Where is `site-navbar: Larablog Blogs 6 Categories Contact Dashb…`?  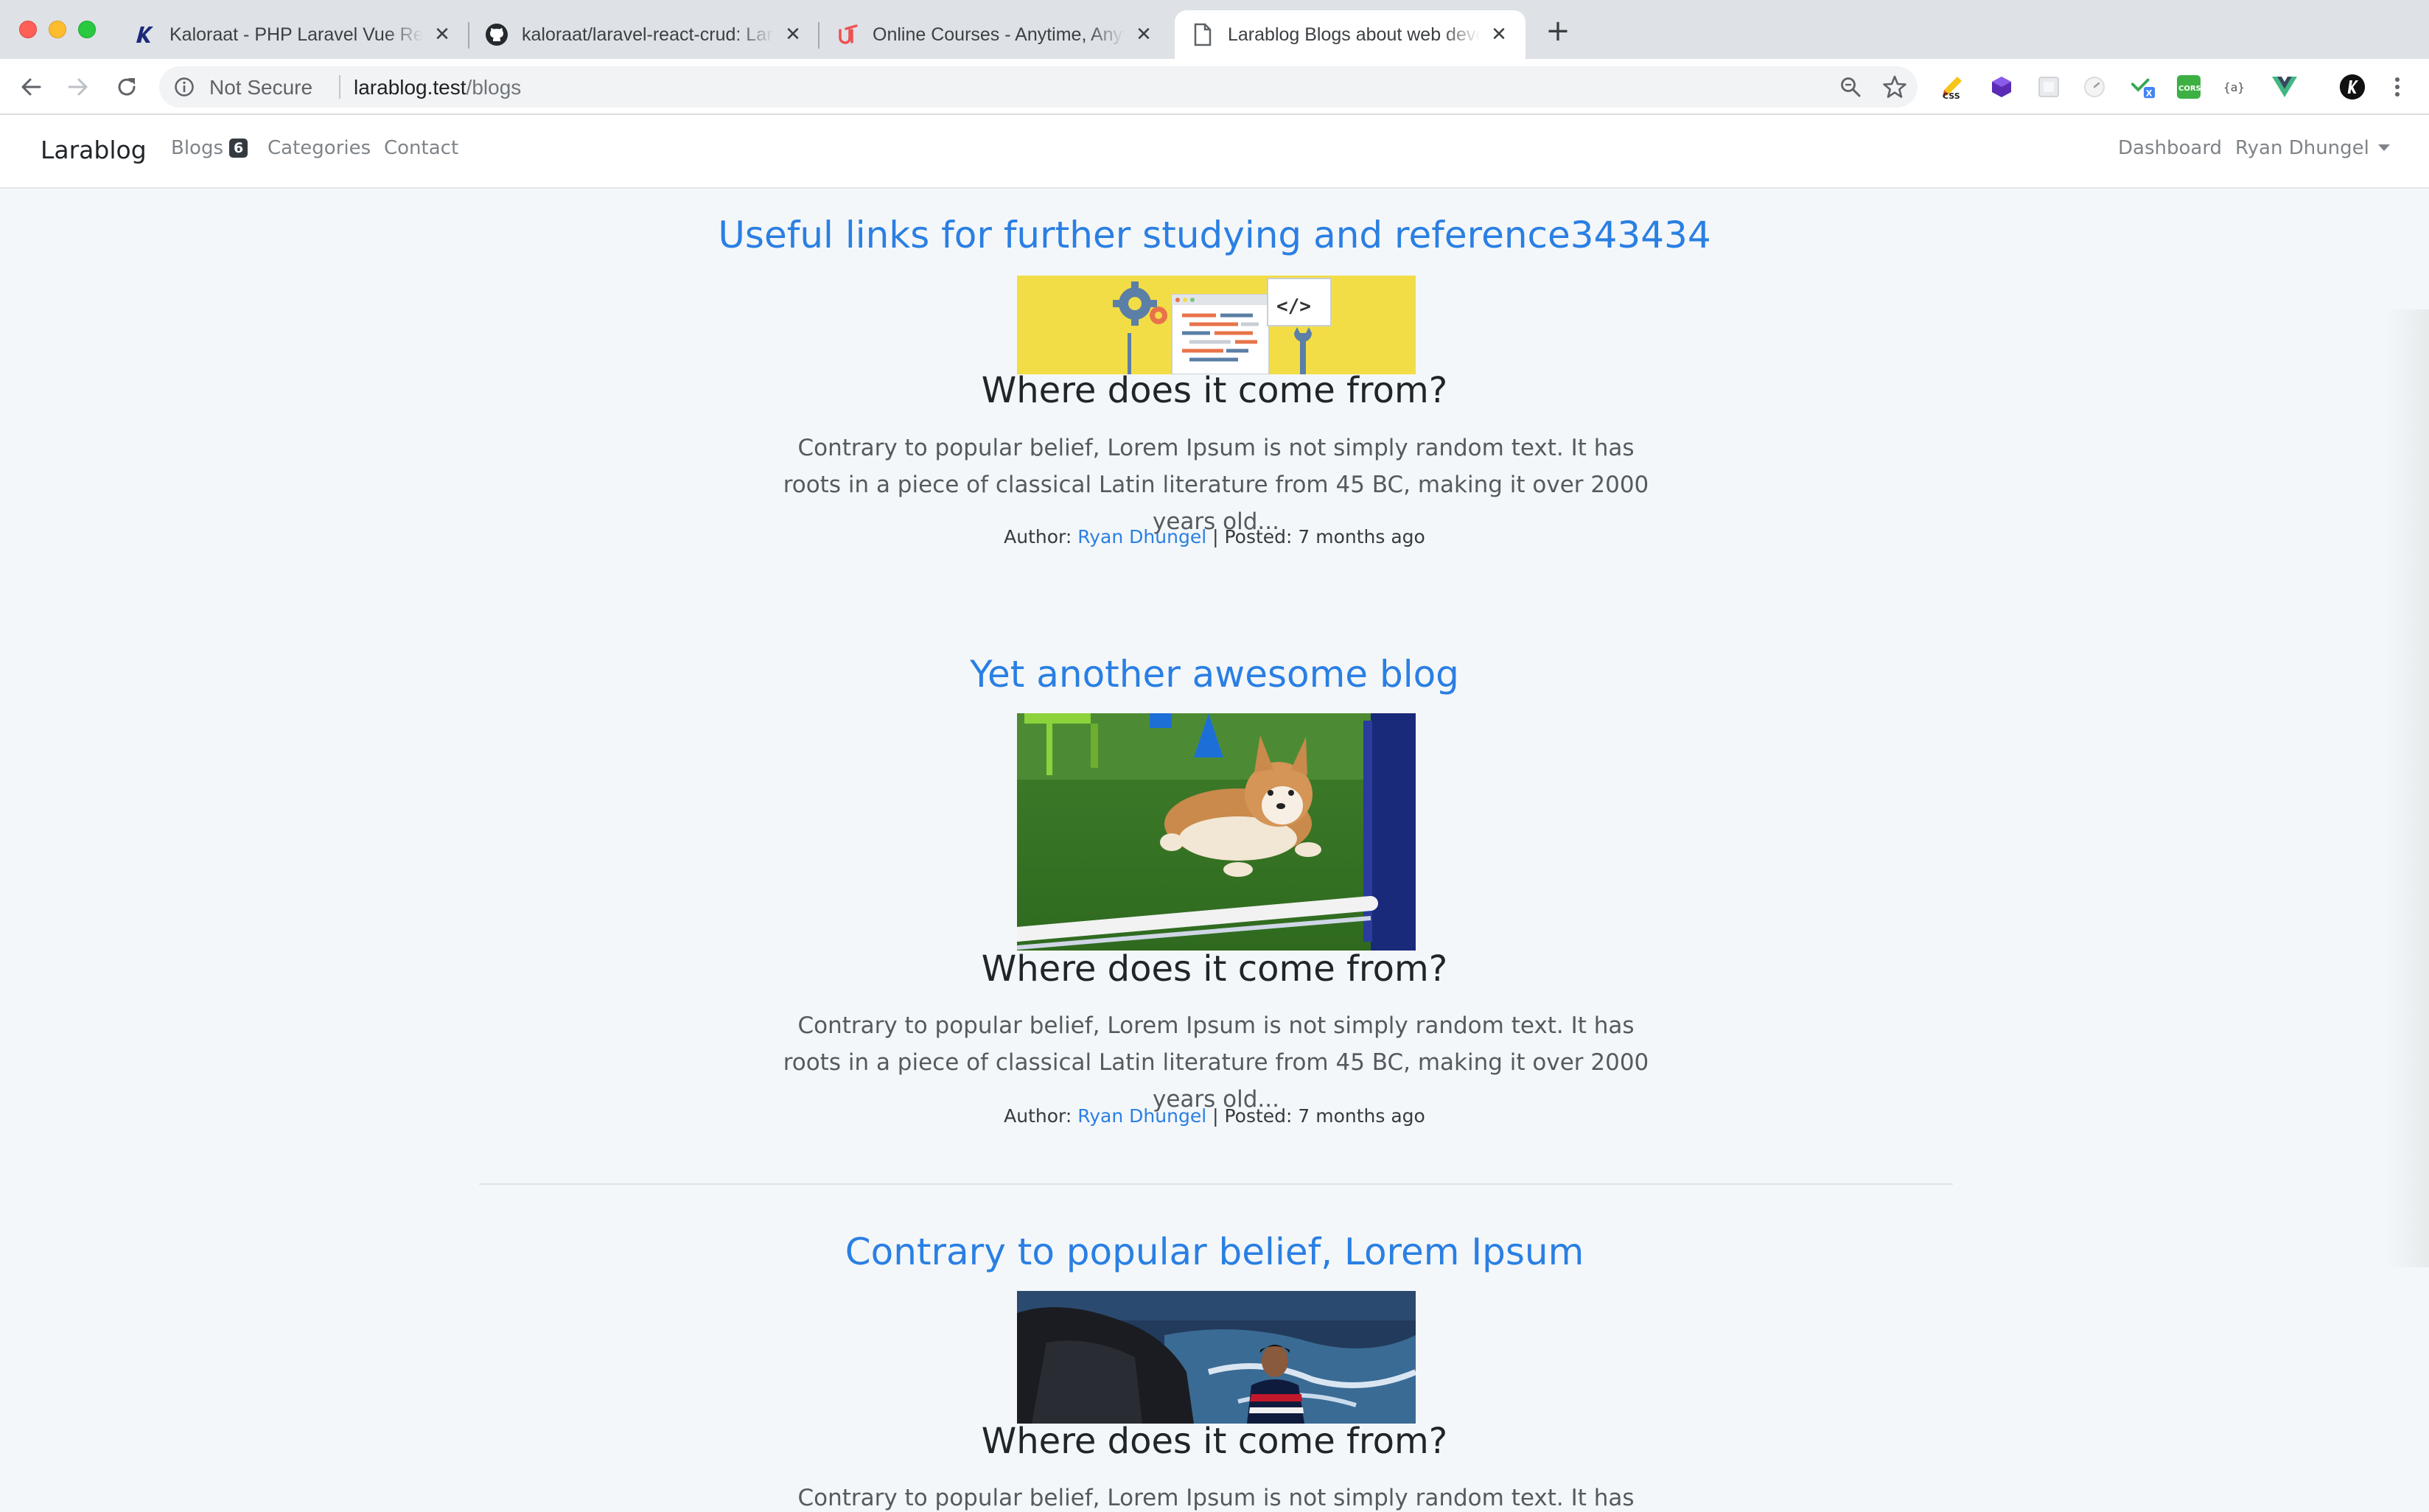
site-navbar: Larablog Blogs 6 Categories Contact Dashb… is located at coordinates (1214, 152).